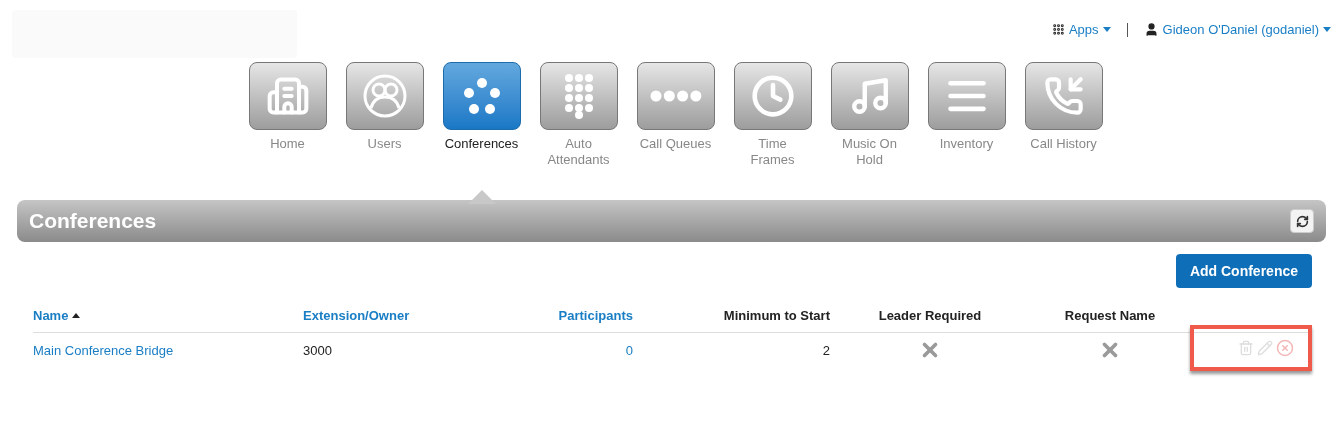 This screenshot has width=1343, height=432. What do you see at coordinates (869, 152) in the screenshot?
I see `nav-label: Music On Hold` at bounding box center [869, 152].